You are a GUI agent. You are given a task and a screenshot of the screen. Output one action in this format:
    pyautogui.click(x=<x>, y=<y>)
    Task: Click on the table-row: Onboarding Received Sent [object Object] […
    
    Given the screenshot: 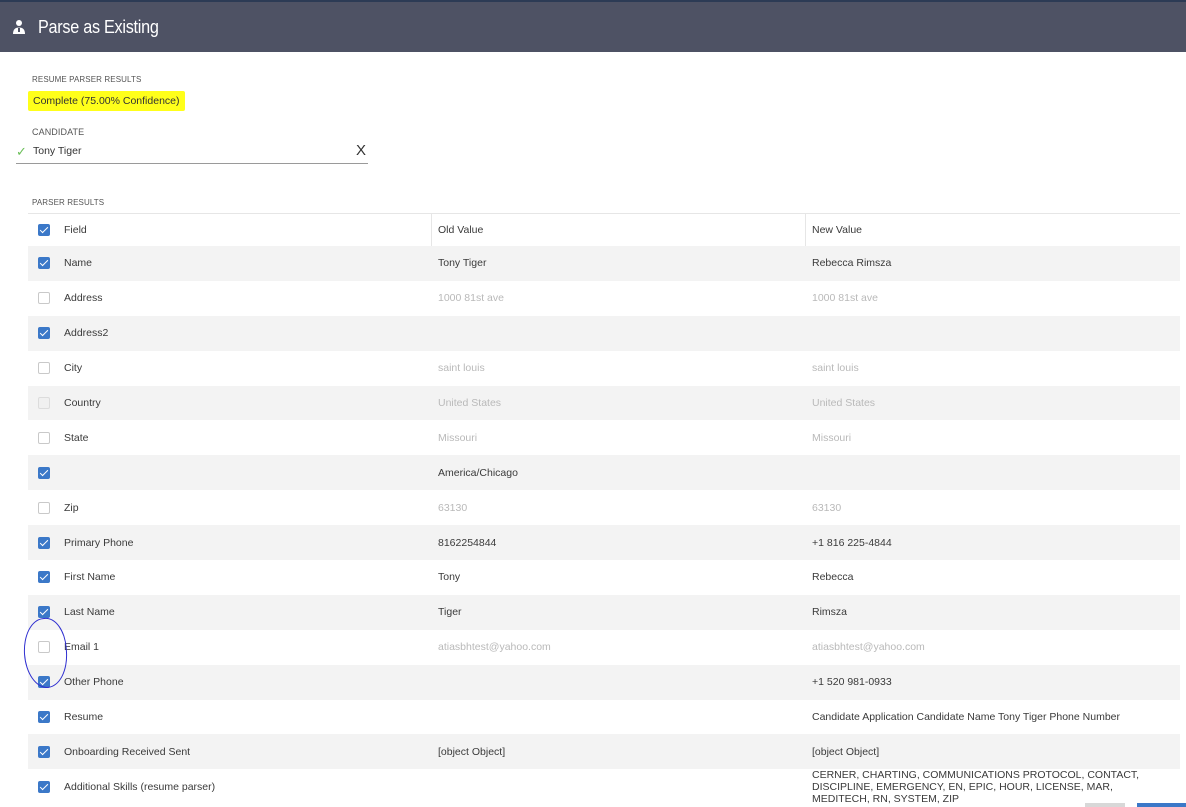 What is the action you would take?
    pyautogui.click(x=604, y=752)
    